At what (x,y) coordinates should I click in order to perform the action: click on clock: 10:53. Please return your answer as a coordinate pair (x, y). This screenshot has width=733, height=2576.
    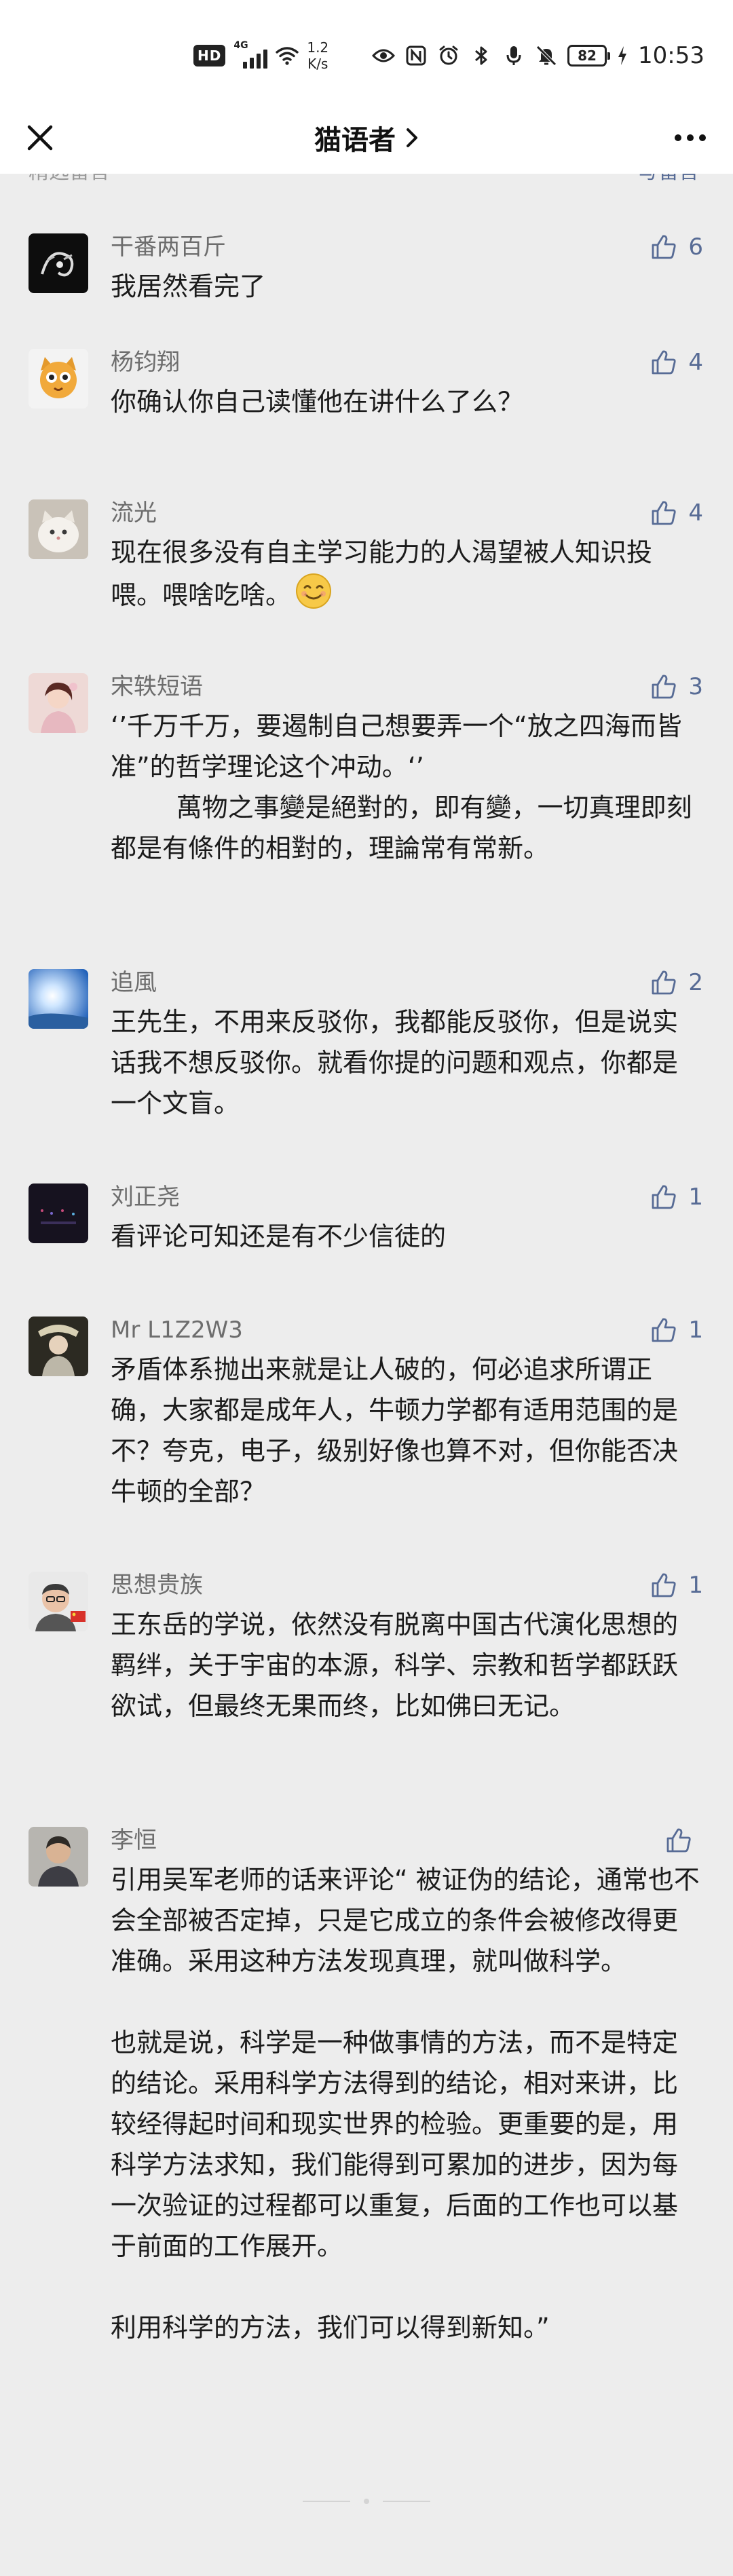
    Looking at the image, I should click on (671, 55).